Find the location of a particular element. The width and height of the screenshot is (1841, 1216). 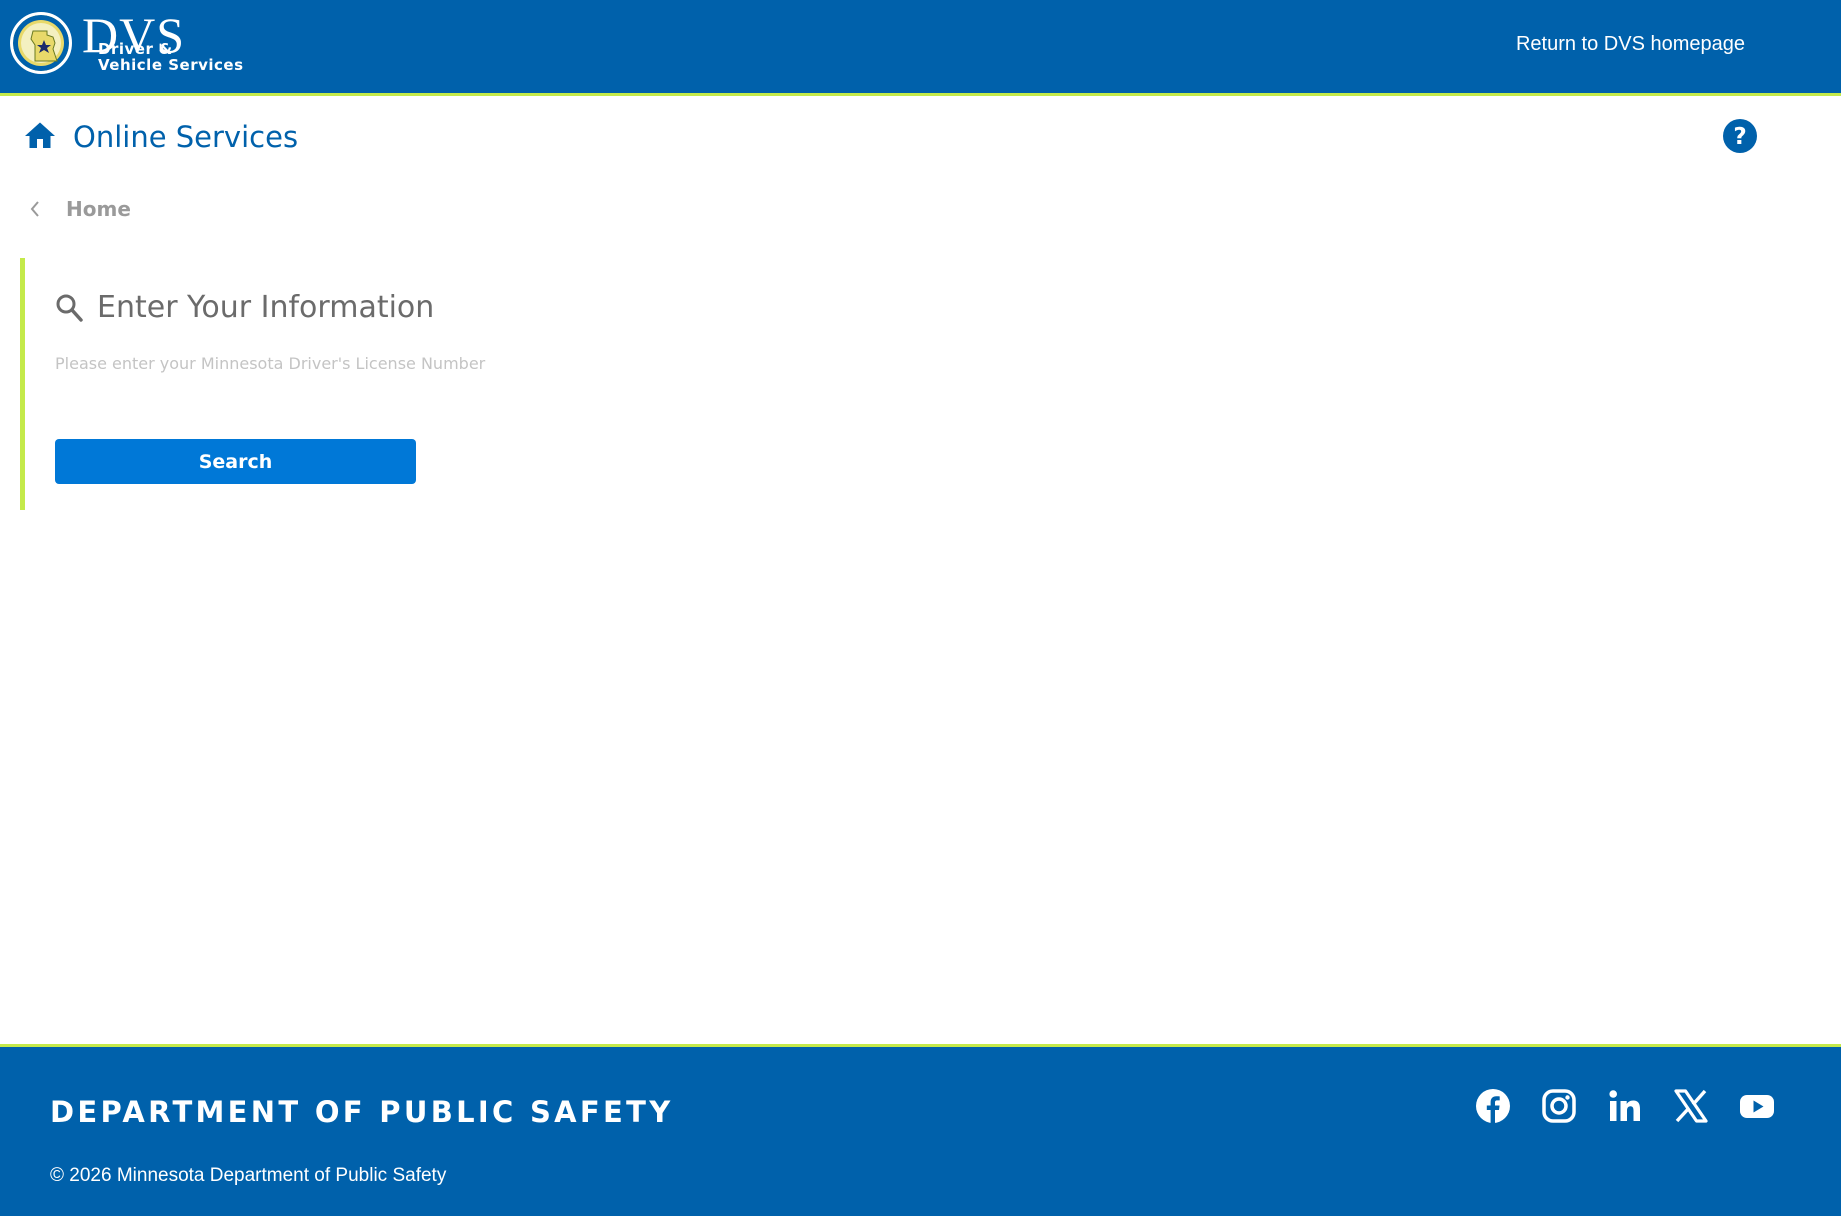

page-title: Online Services is located at coordinates (186, 137).